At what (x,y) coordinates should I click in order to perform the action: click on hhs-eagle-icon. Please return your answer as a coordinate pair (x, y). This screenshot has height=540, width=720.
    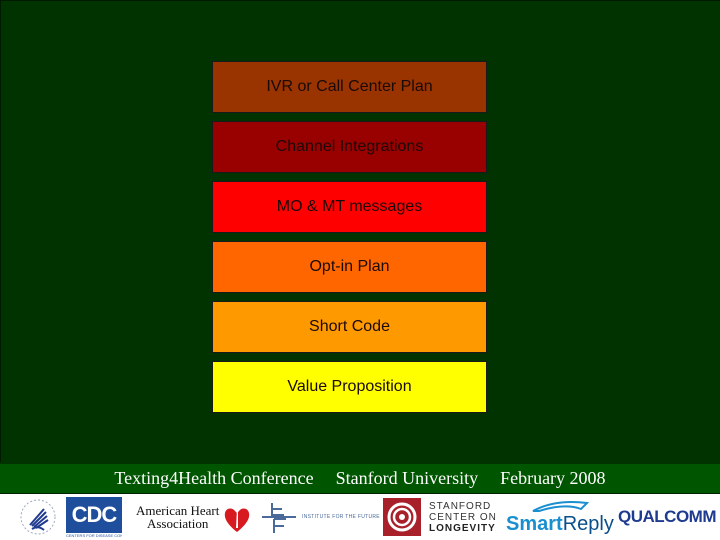
    Looking at the image, I should click on (38, 517).